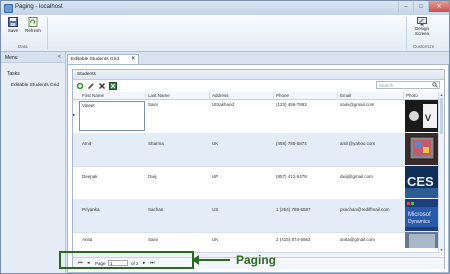 The width and height of the screenshot is (450, 274). I want to click on tab-editable-students-grid: Editable Students Grid ×, so click(103, 59).